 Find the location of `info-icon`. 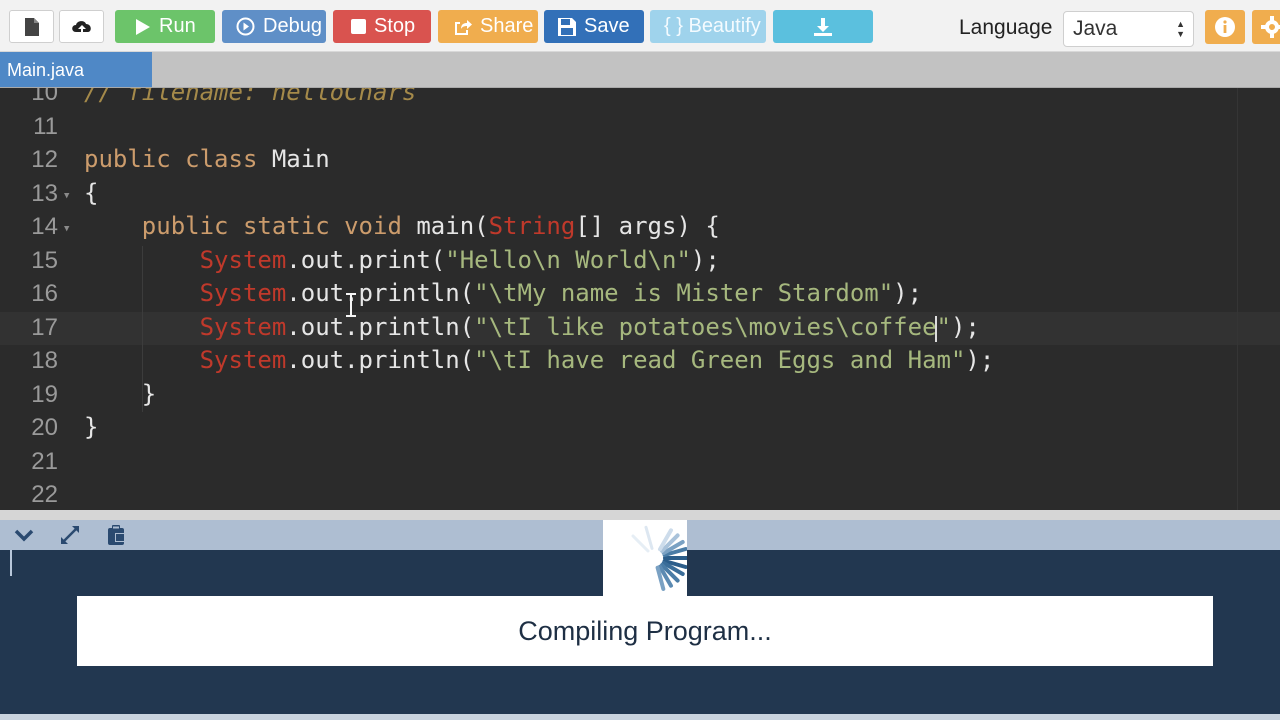

info-icon is located at coordinates (1225, 27).